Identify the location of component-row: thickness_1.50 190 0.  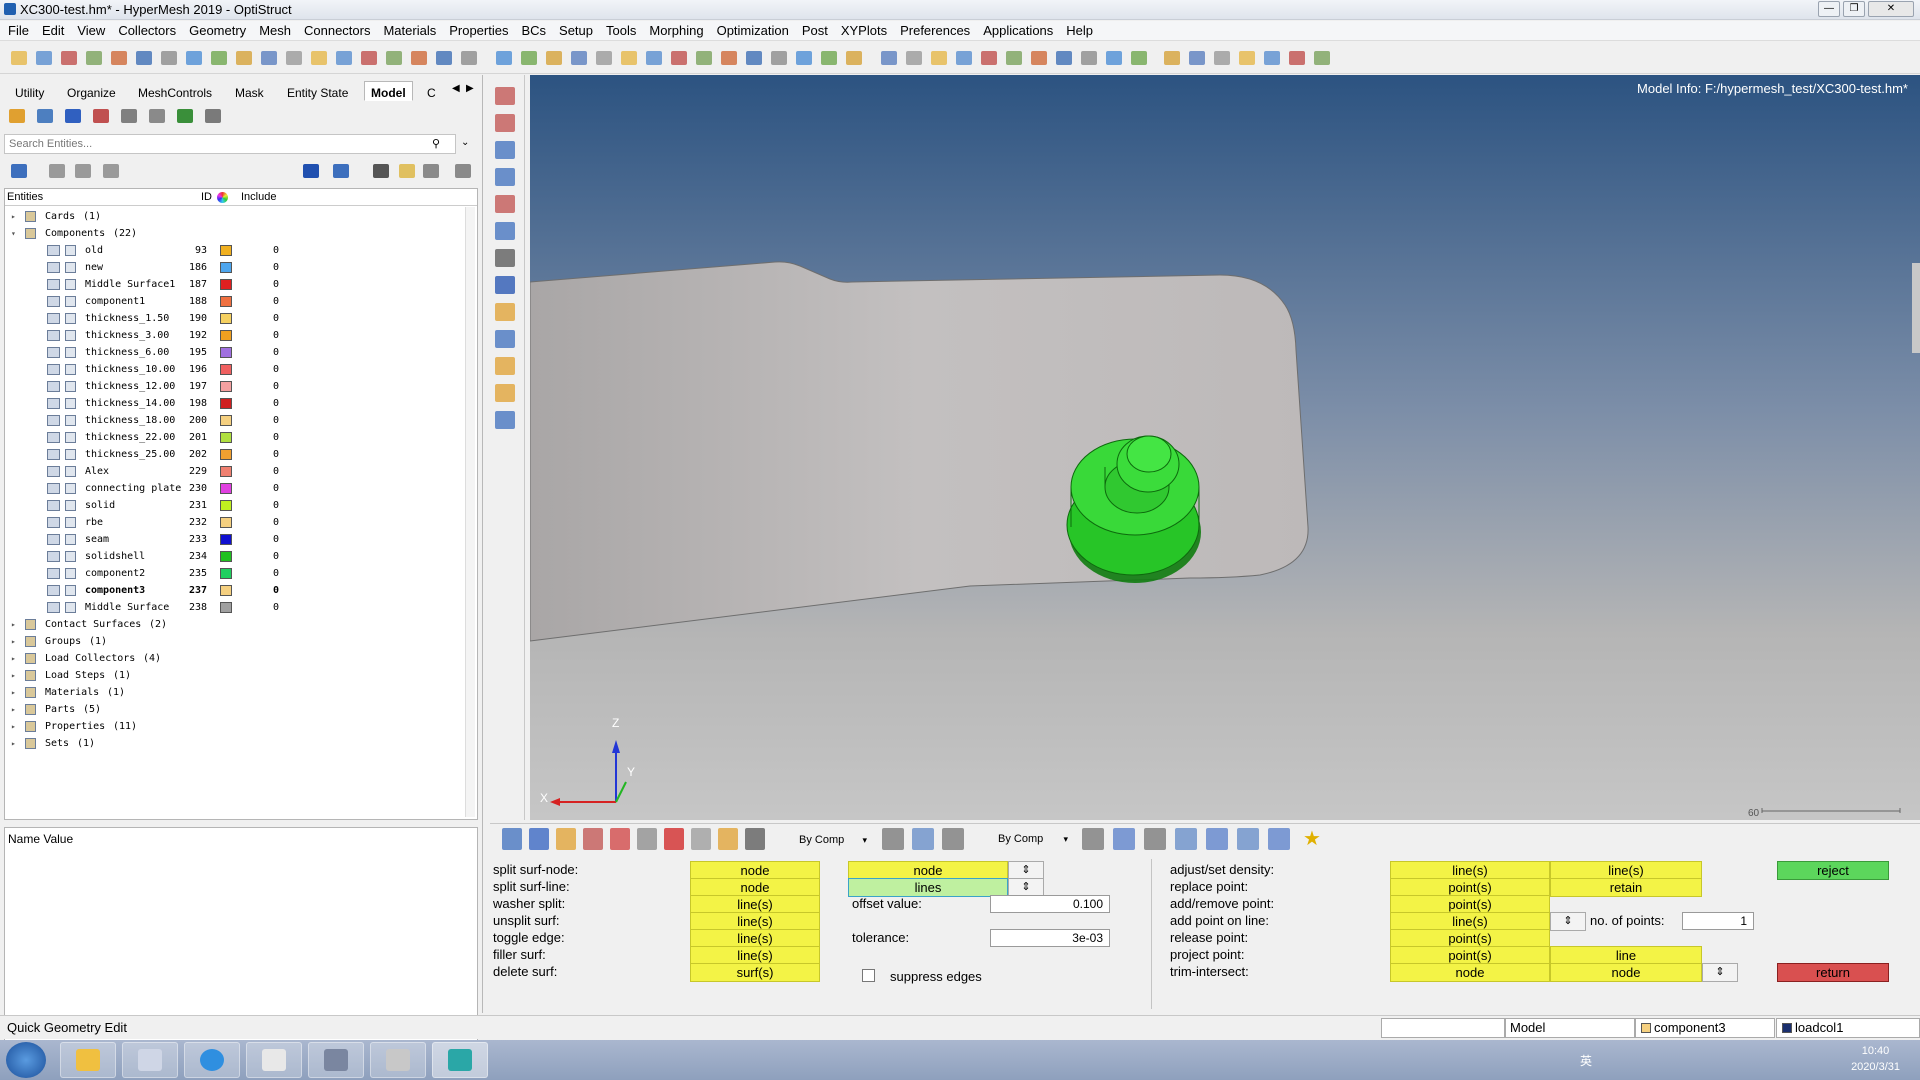
(235, 318).